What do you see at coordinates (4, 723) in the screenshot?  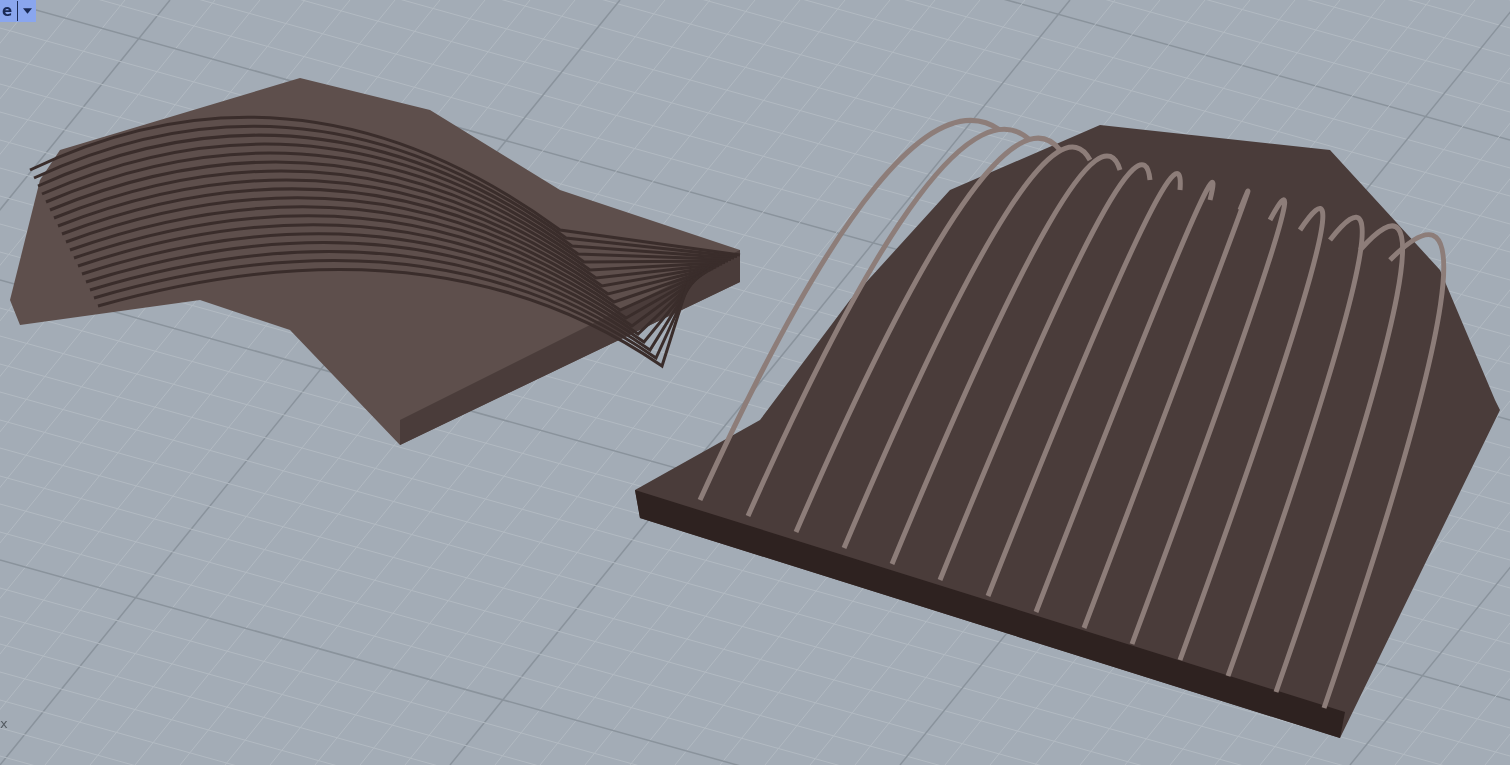 I see `axis-label: x` at bounding box center [4, 723].